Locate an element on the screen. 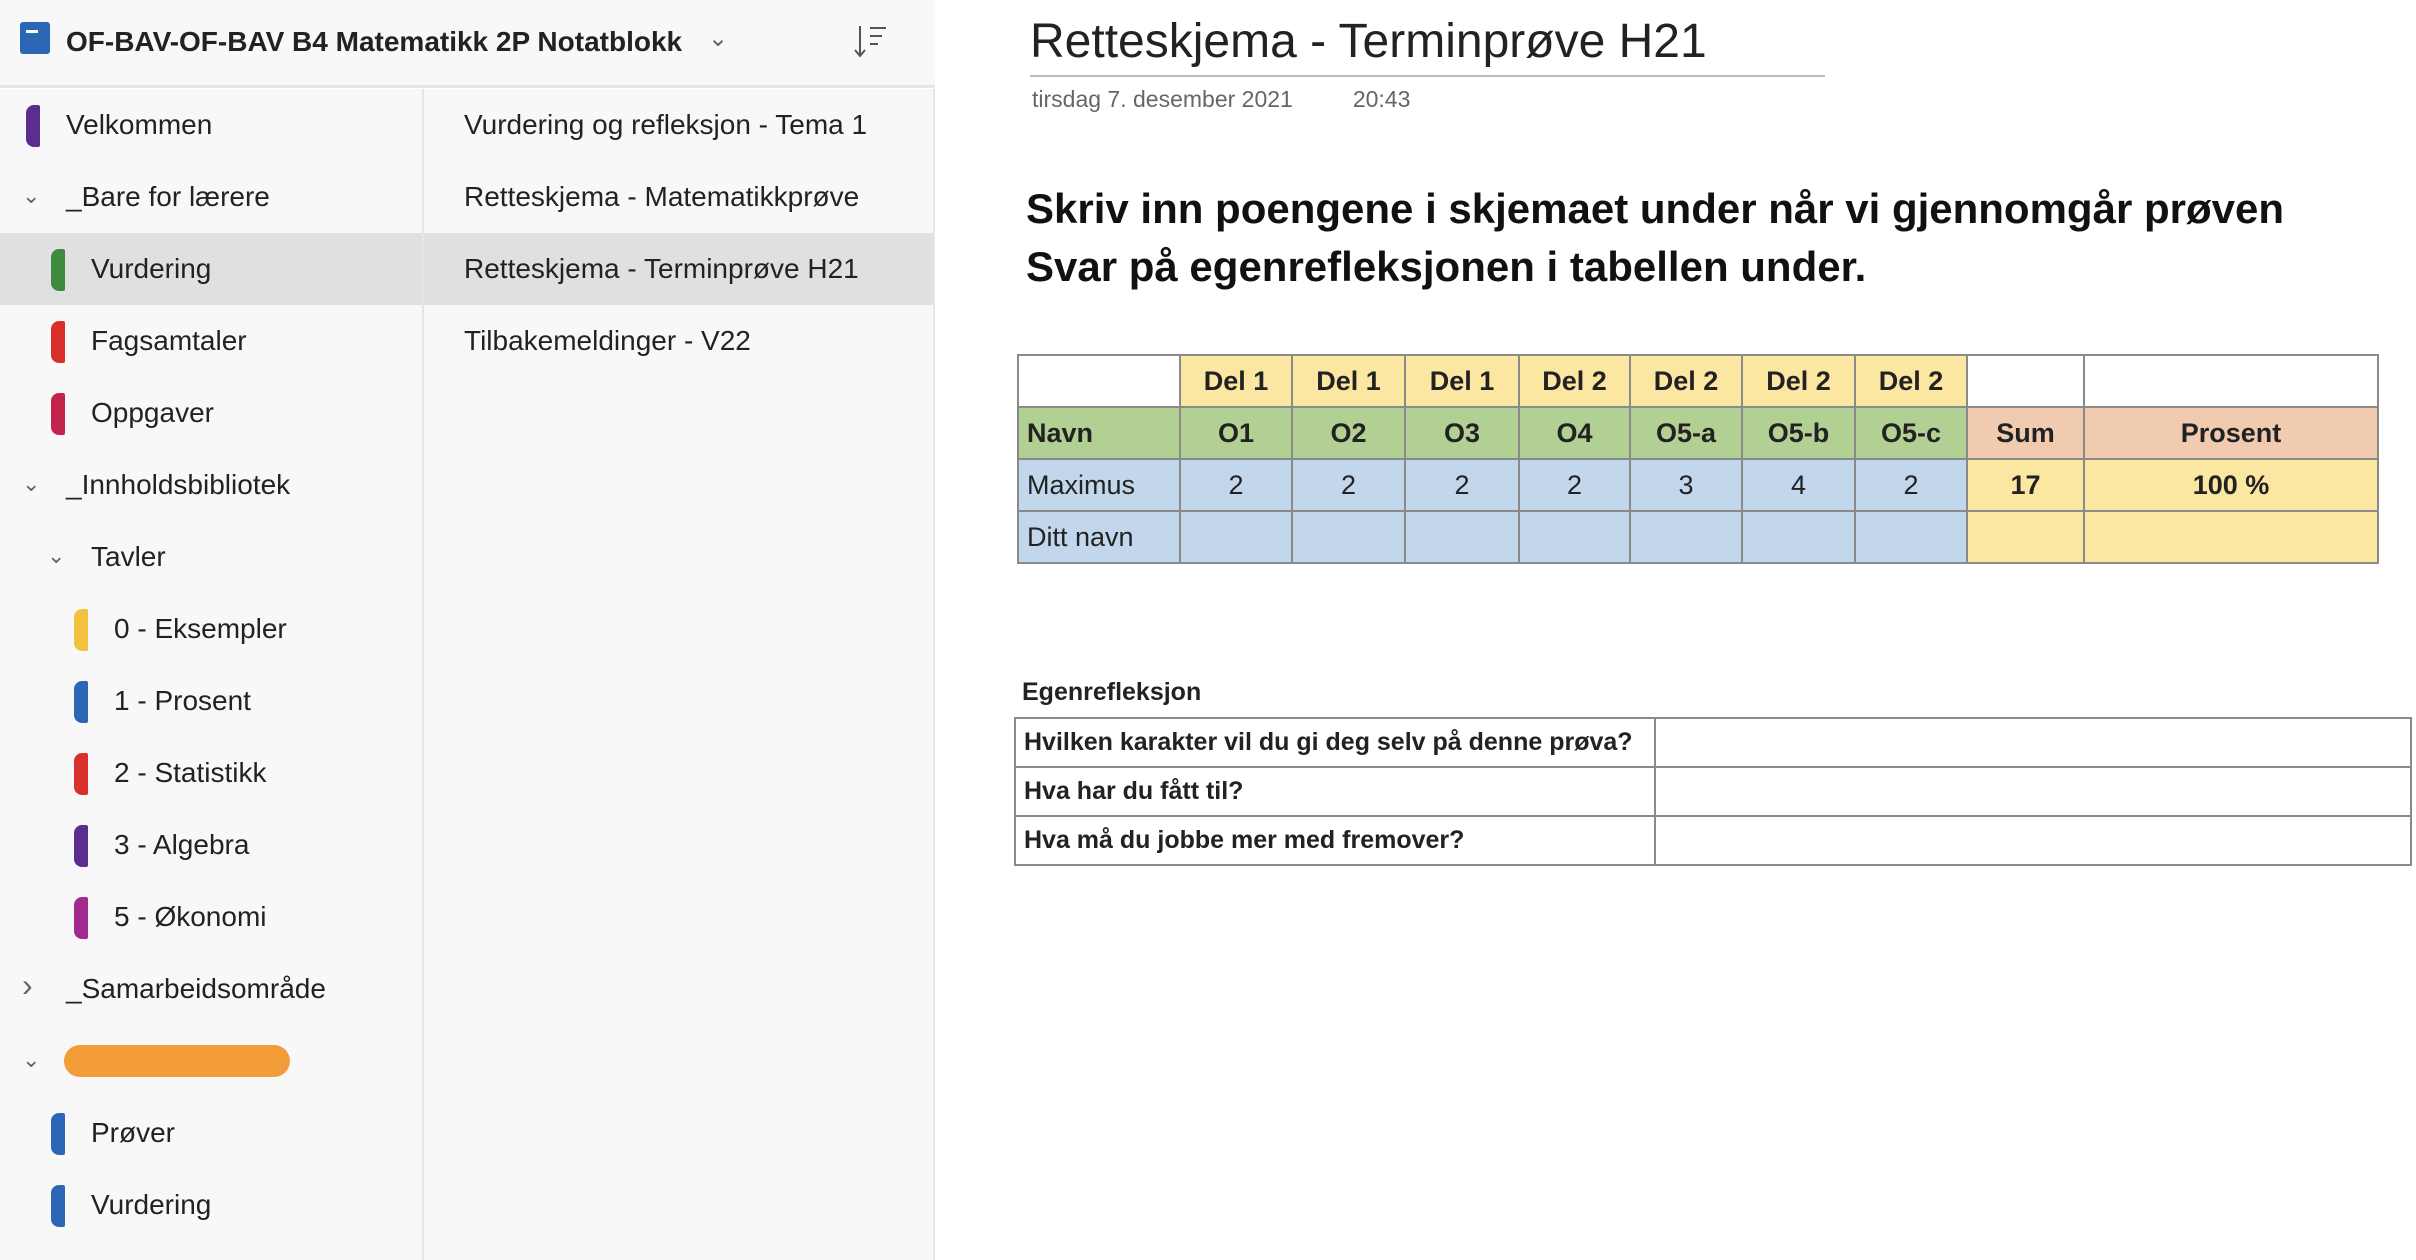  section-item: Velkommen is located at coordinates (211, 125).